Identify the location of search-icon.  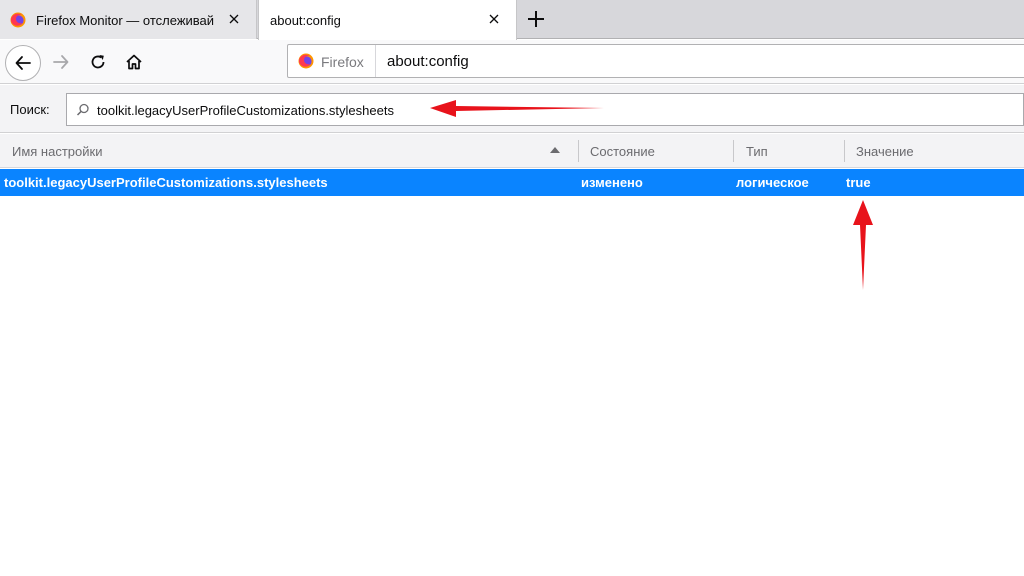
(82, 109).